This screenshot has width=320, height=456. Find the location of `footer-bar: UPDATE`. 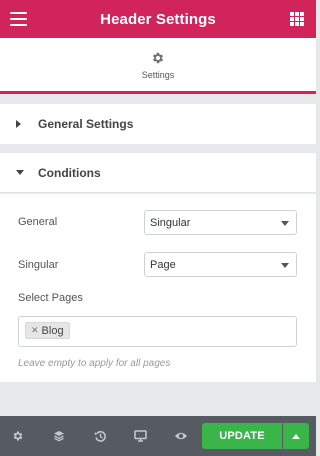

footer-bar: UPDATE is located at coordinates (158, 436).